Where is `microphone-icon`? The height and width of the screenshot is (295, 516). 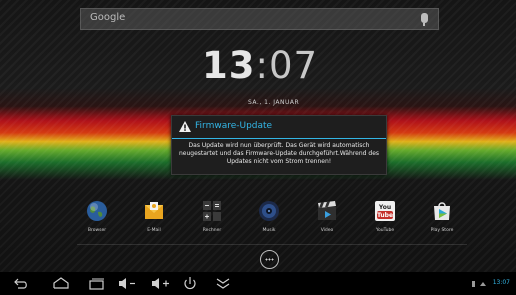
microphone-icon is located at coordinates (424, 19).